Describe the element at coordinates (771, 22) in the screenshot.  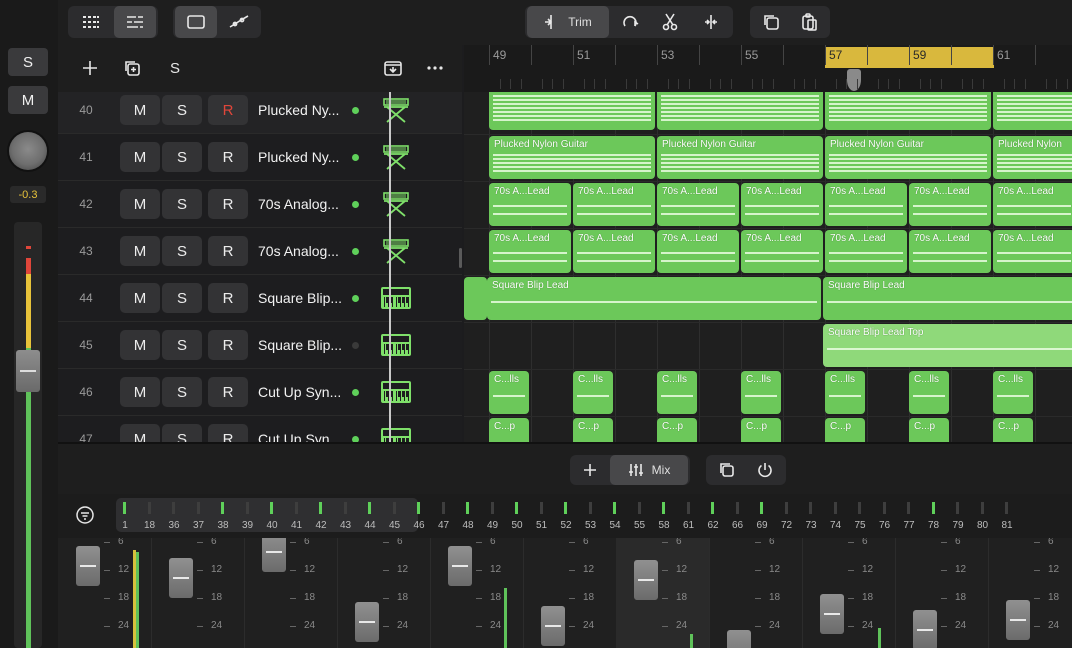
I see `copy-button` at that location.